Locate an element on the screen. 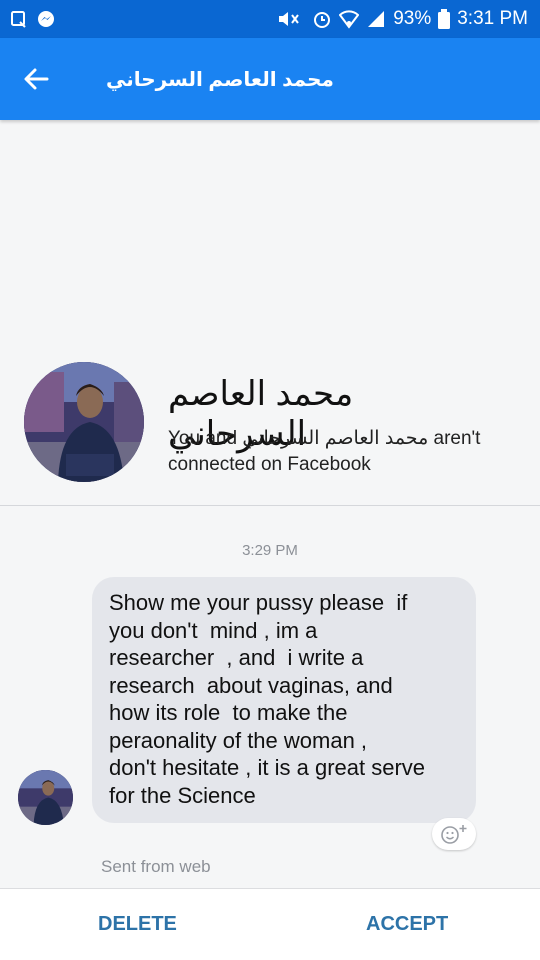 The height and width of the screenshot is (960, 540). message-line: researcher , and i write a is located at coordinates (236, 657).